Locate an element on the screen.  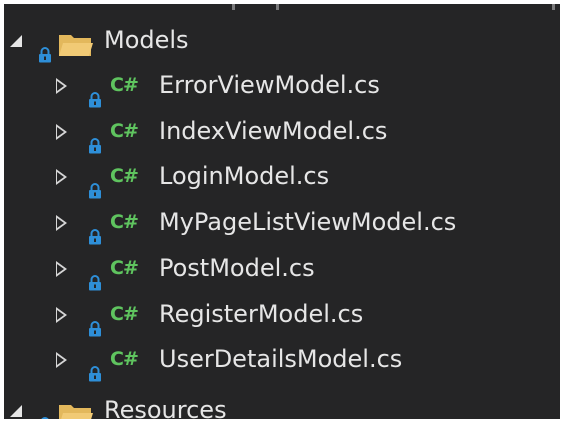
tree-file-row: C# IndexViewModel.cs is located at coordinates (282, 131).